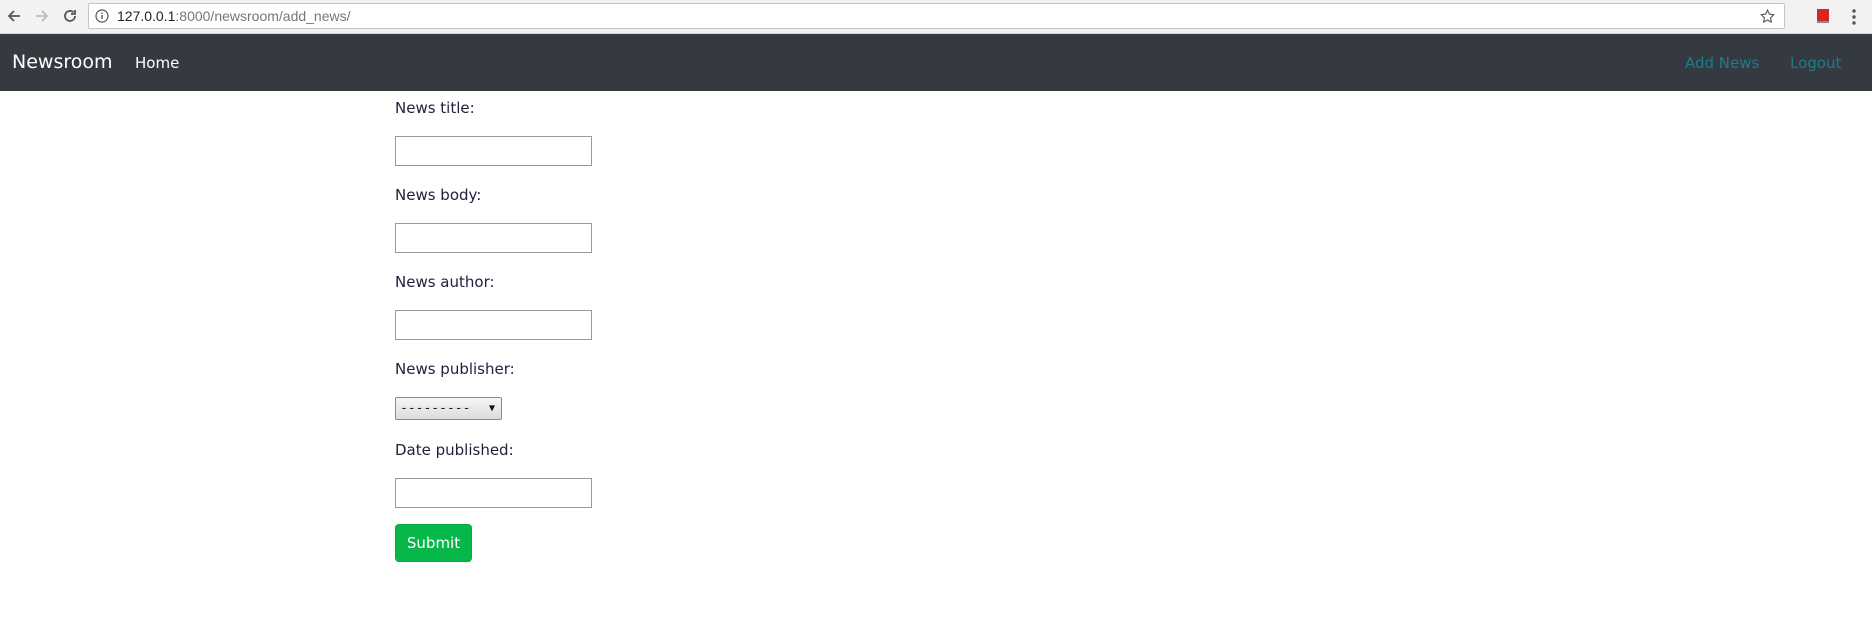 The width and height of the screenshot is (1872, 617). What do you see at coordinates (493, 151) in the screenshot?
I see `news-title-input` at bounding box center [493, 151].